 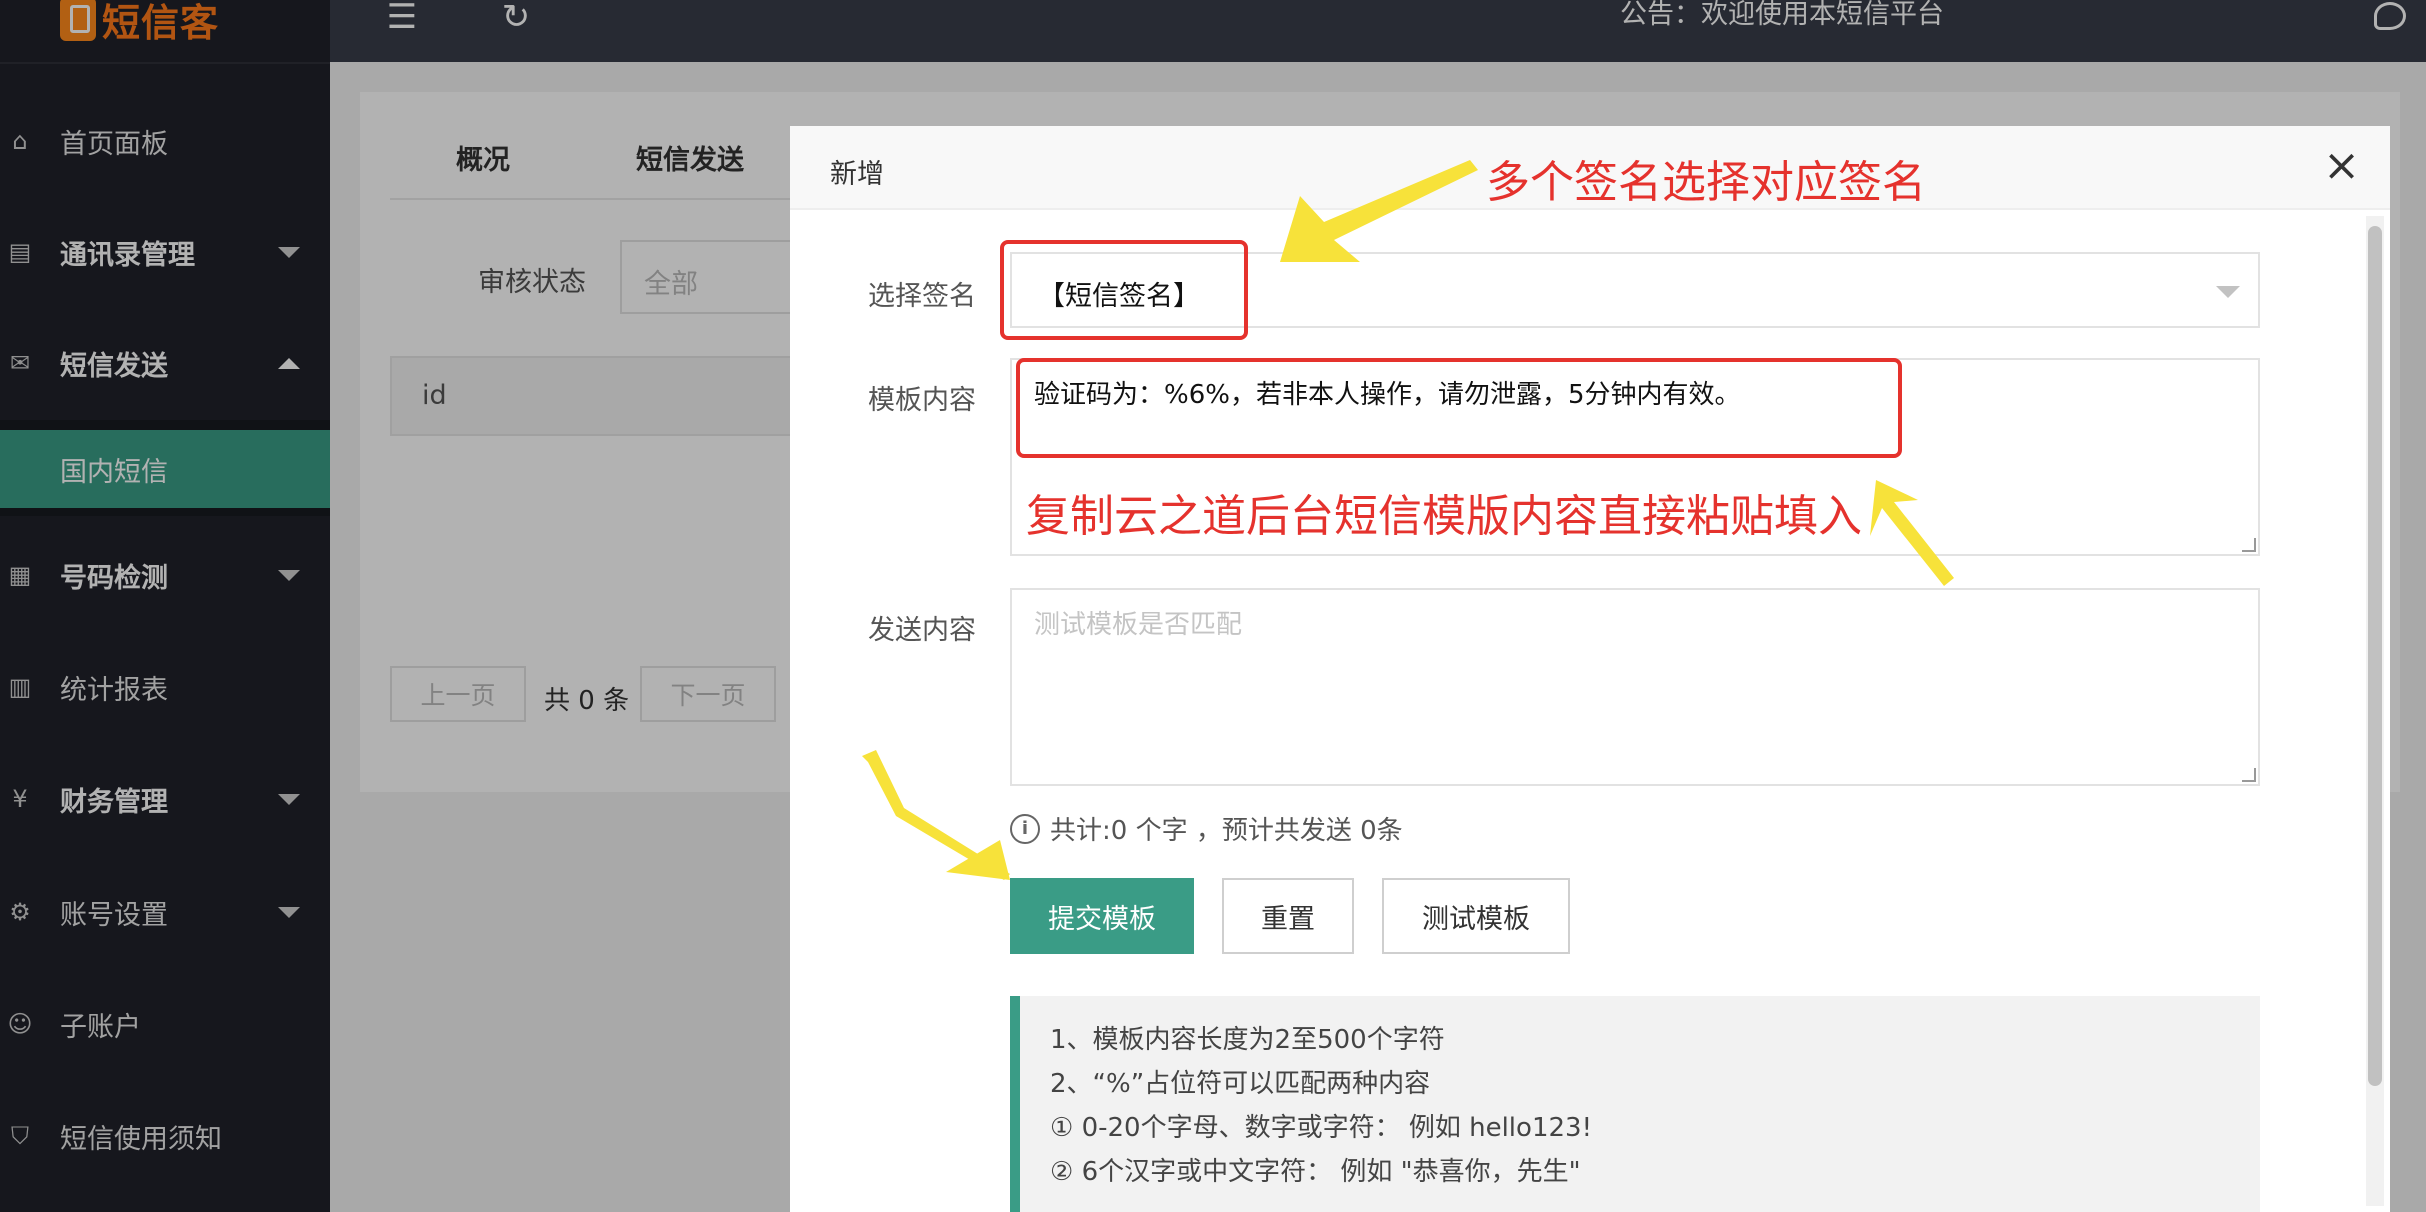 I want to click on arrow-to-signature, so click(x=1379, y=211).